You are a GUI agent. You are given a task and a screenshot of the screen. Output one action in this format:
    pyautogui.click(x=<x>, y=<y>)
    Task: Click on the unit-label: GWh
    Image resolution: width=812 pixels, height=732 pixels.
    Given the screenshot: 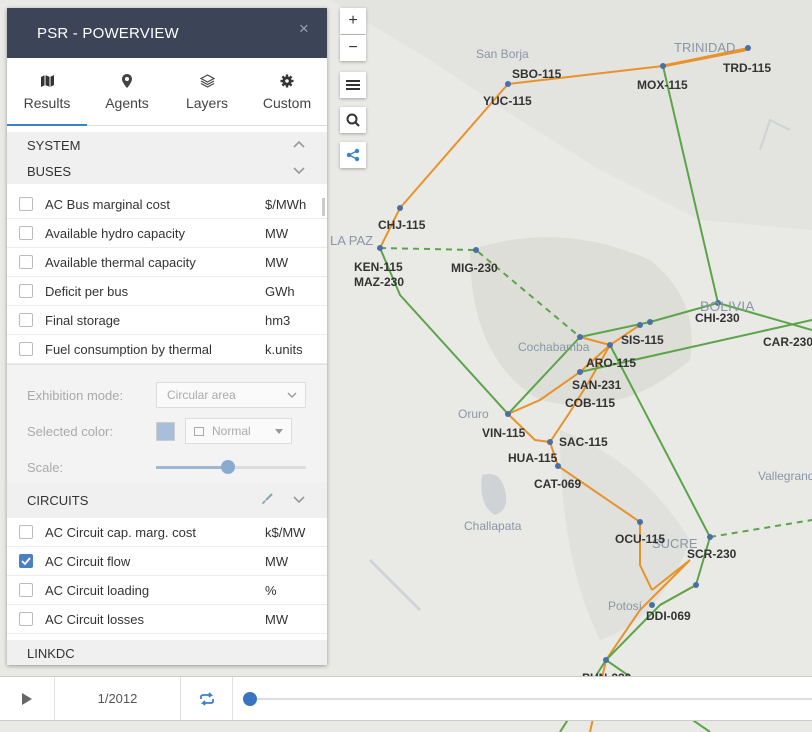 What is the action you would take?
    pyautogui.click(x=280, y=291)
    